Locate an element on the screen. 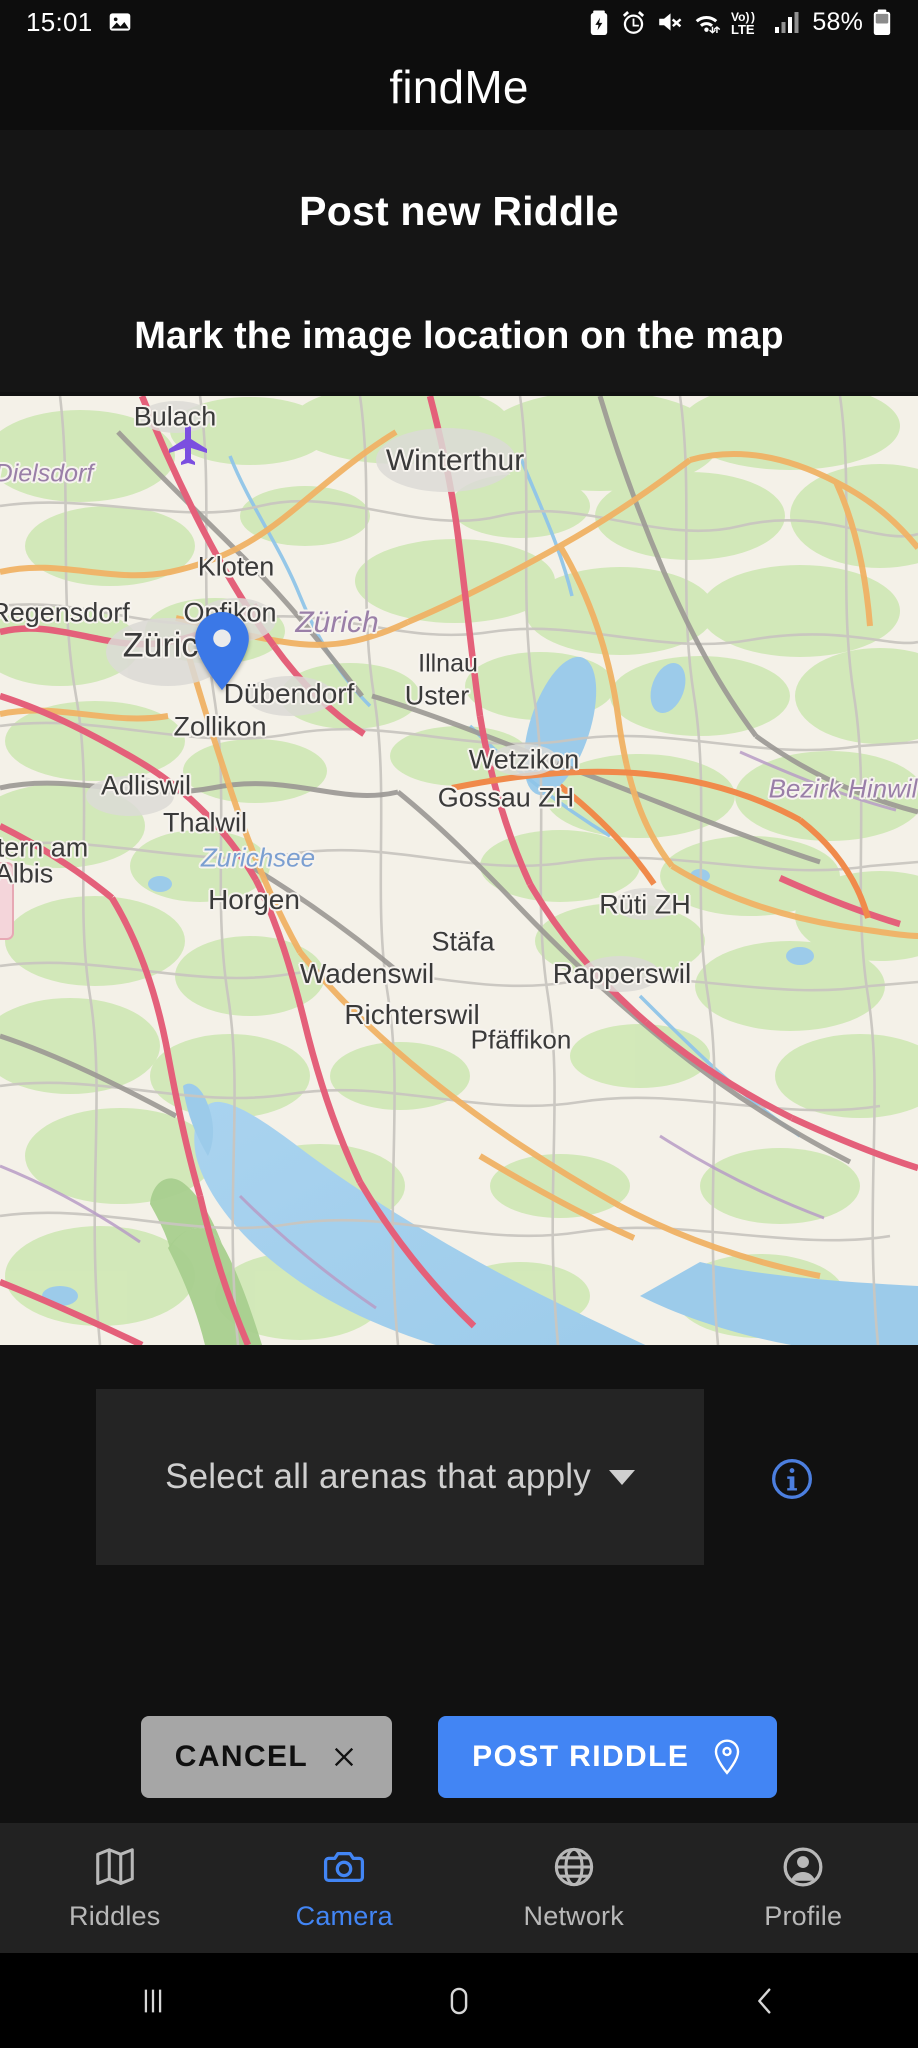 The width and height of the screenshot is (918, 2048). map-place-label: Zürich is located at coordinates (337, 622).